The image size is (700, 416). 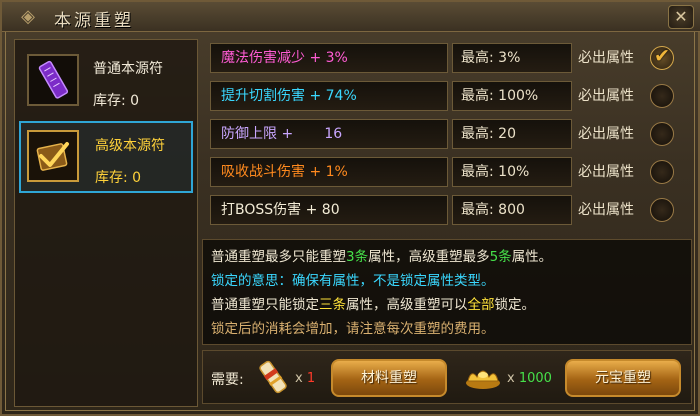 What do you see at coordinates (512, 172) in the screenshot?
I see `attribute-max: 最高: 10%` at bounding box center [512, 172].